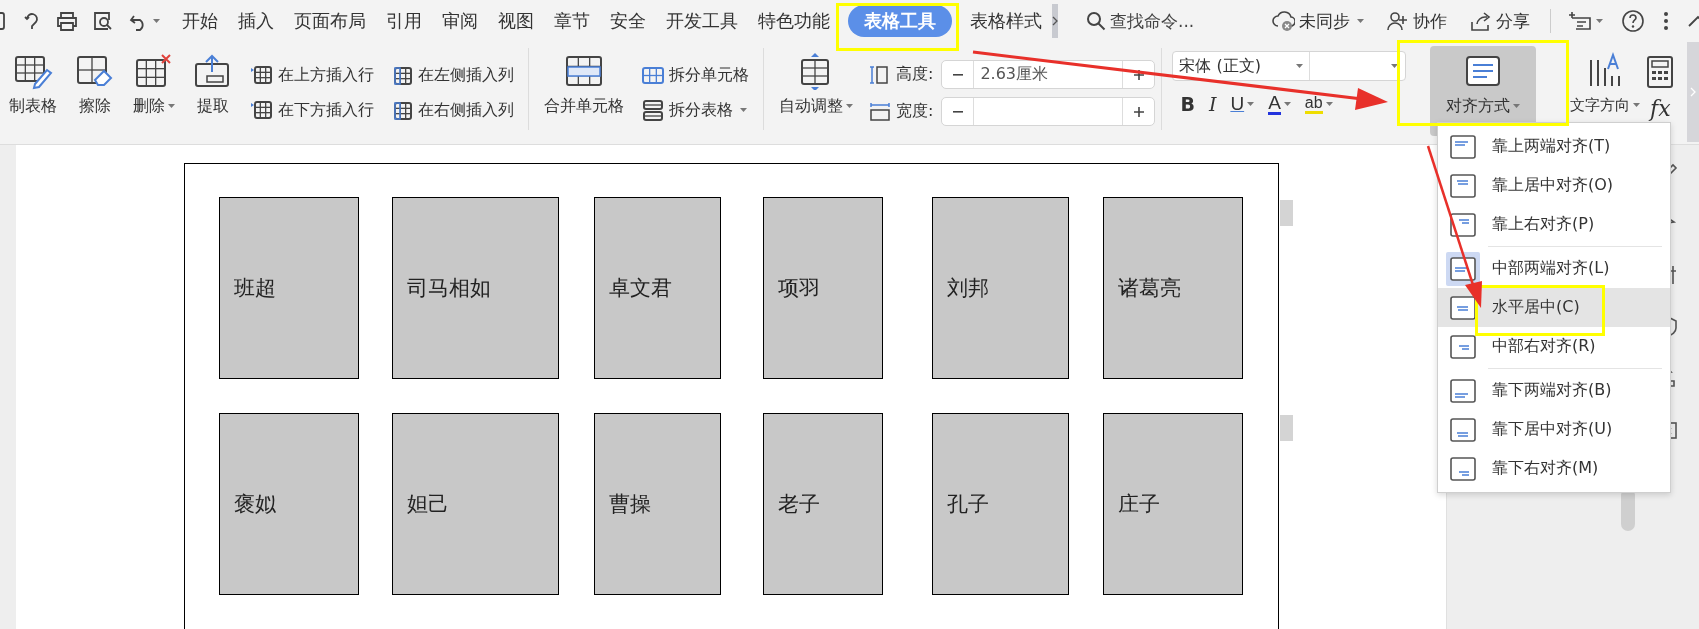 The image size is (1699, 629). Describe the element at coordinates (1318, 21) in the screenshot. I see `toolbar-button: 未同步` at that location.